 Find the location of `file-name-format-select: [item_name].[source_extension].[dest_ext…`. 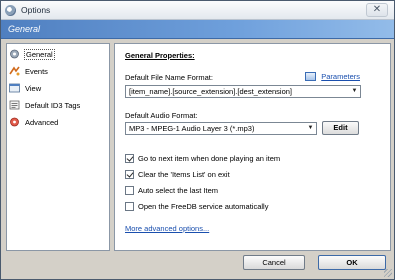

file-name-format-select: [item_name].[source_extension].[dest_ext… is located at coordinates (243, 91).